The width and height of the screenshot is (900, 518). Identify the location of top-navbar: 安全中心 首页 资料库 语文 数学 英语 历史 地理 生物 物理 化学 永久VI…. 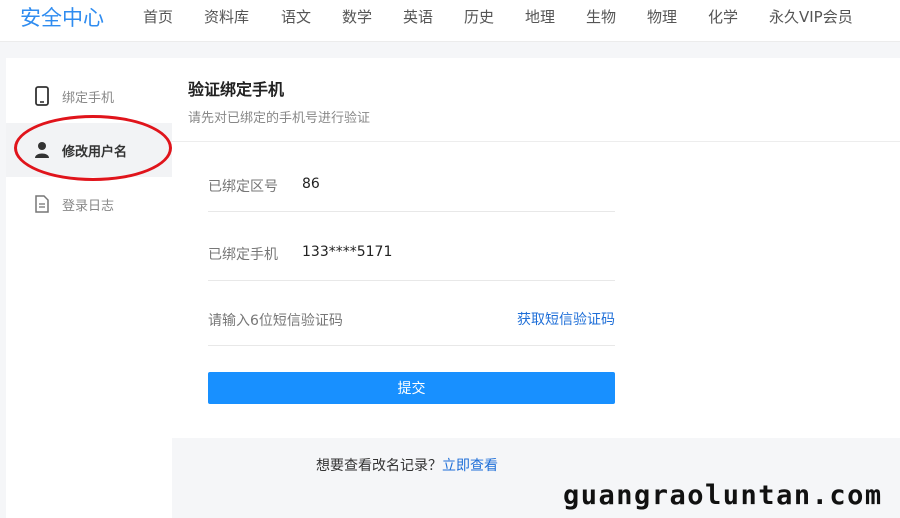
(450, 21).